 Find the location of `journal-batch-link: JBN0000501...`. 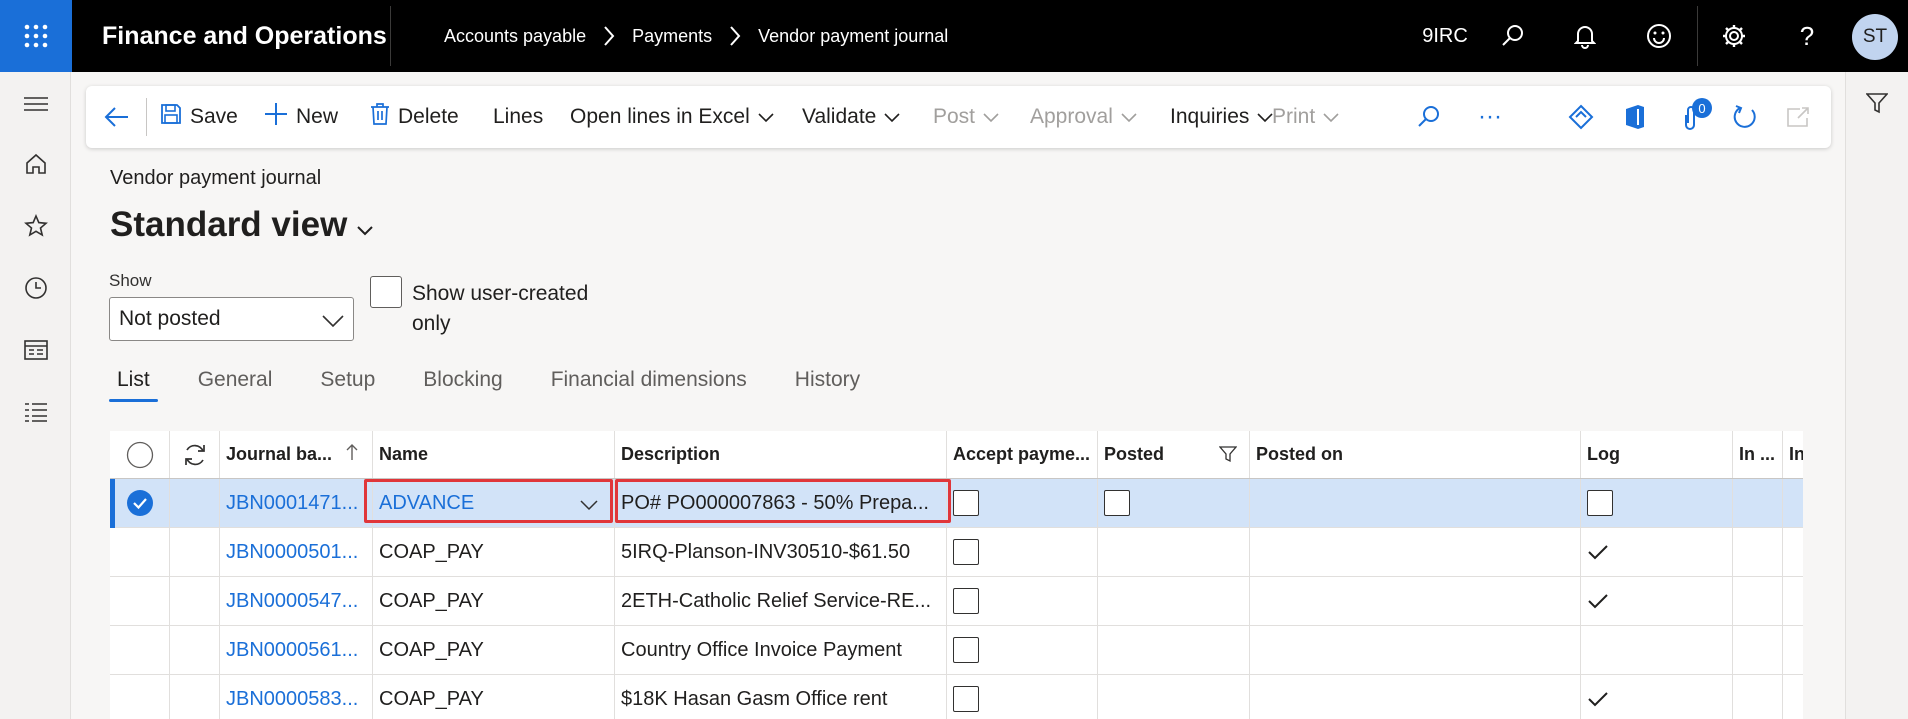

journal-batch-link: JBN0000501... is located at coordinates (296, 552).